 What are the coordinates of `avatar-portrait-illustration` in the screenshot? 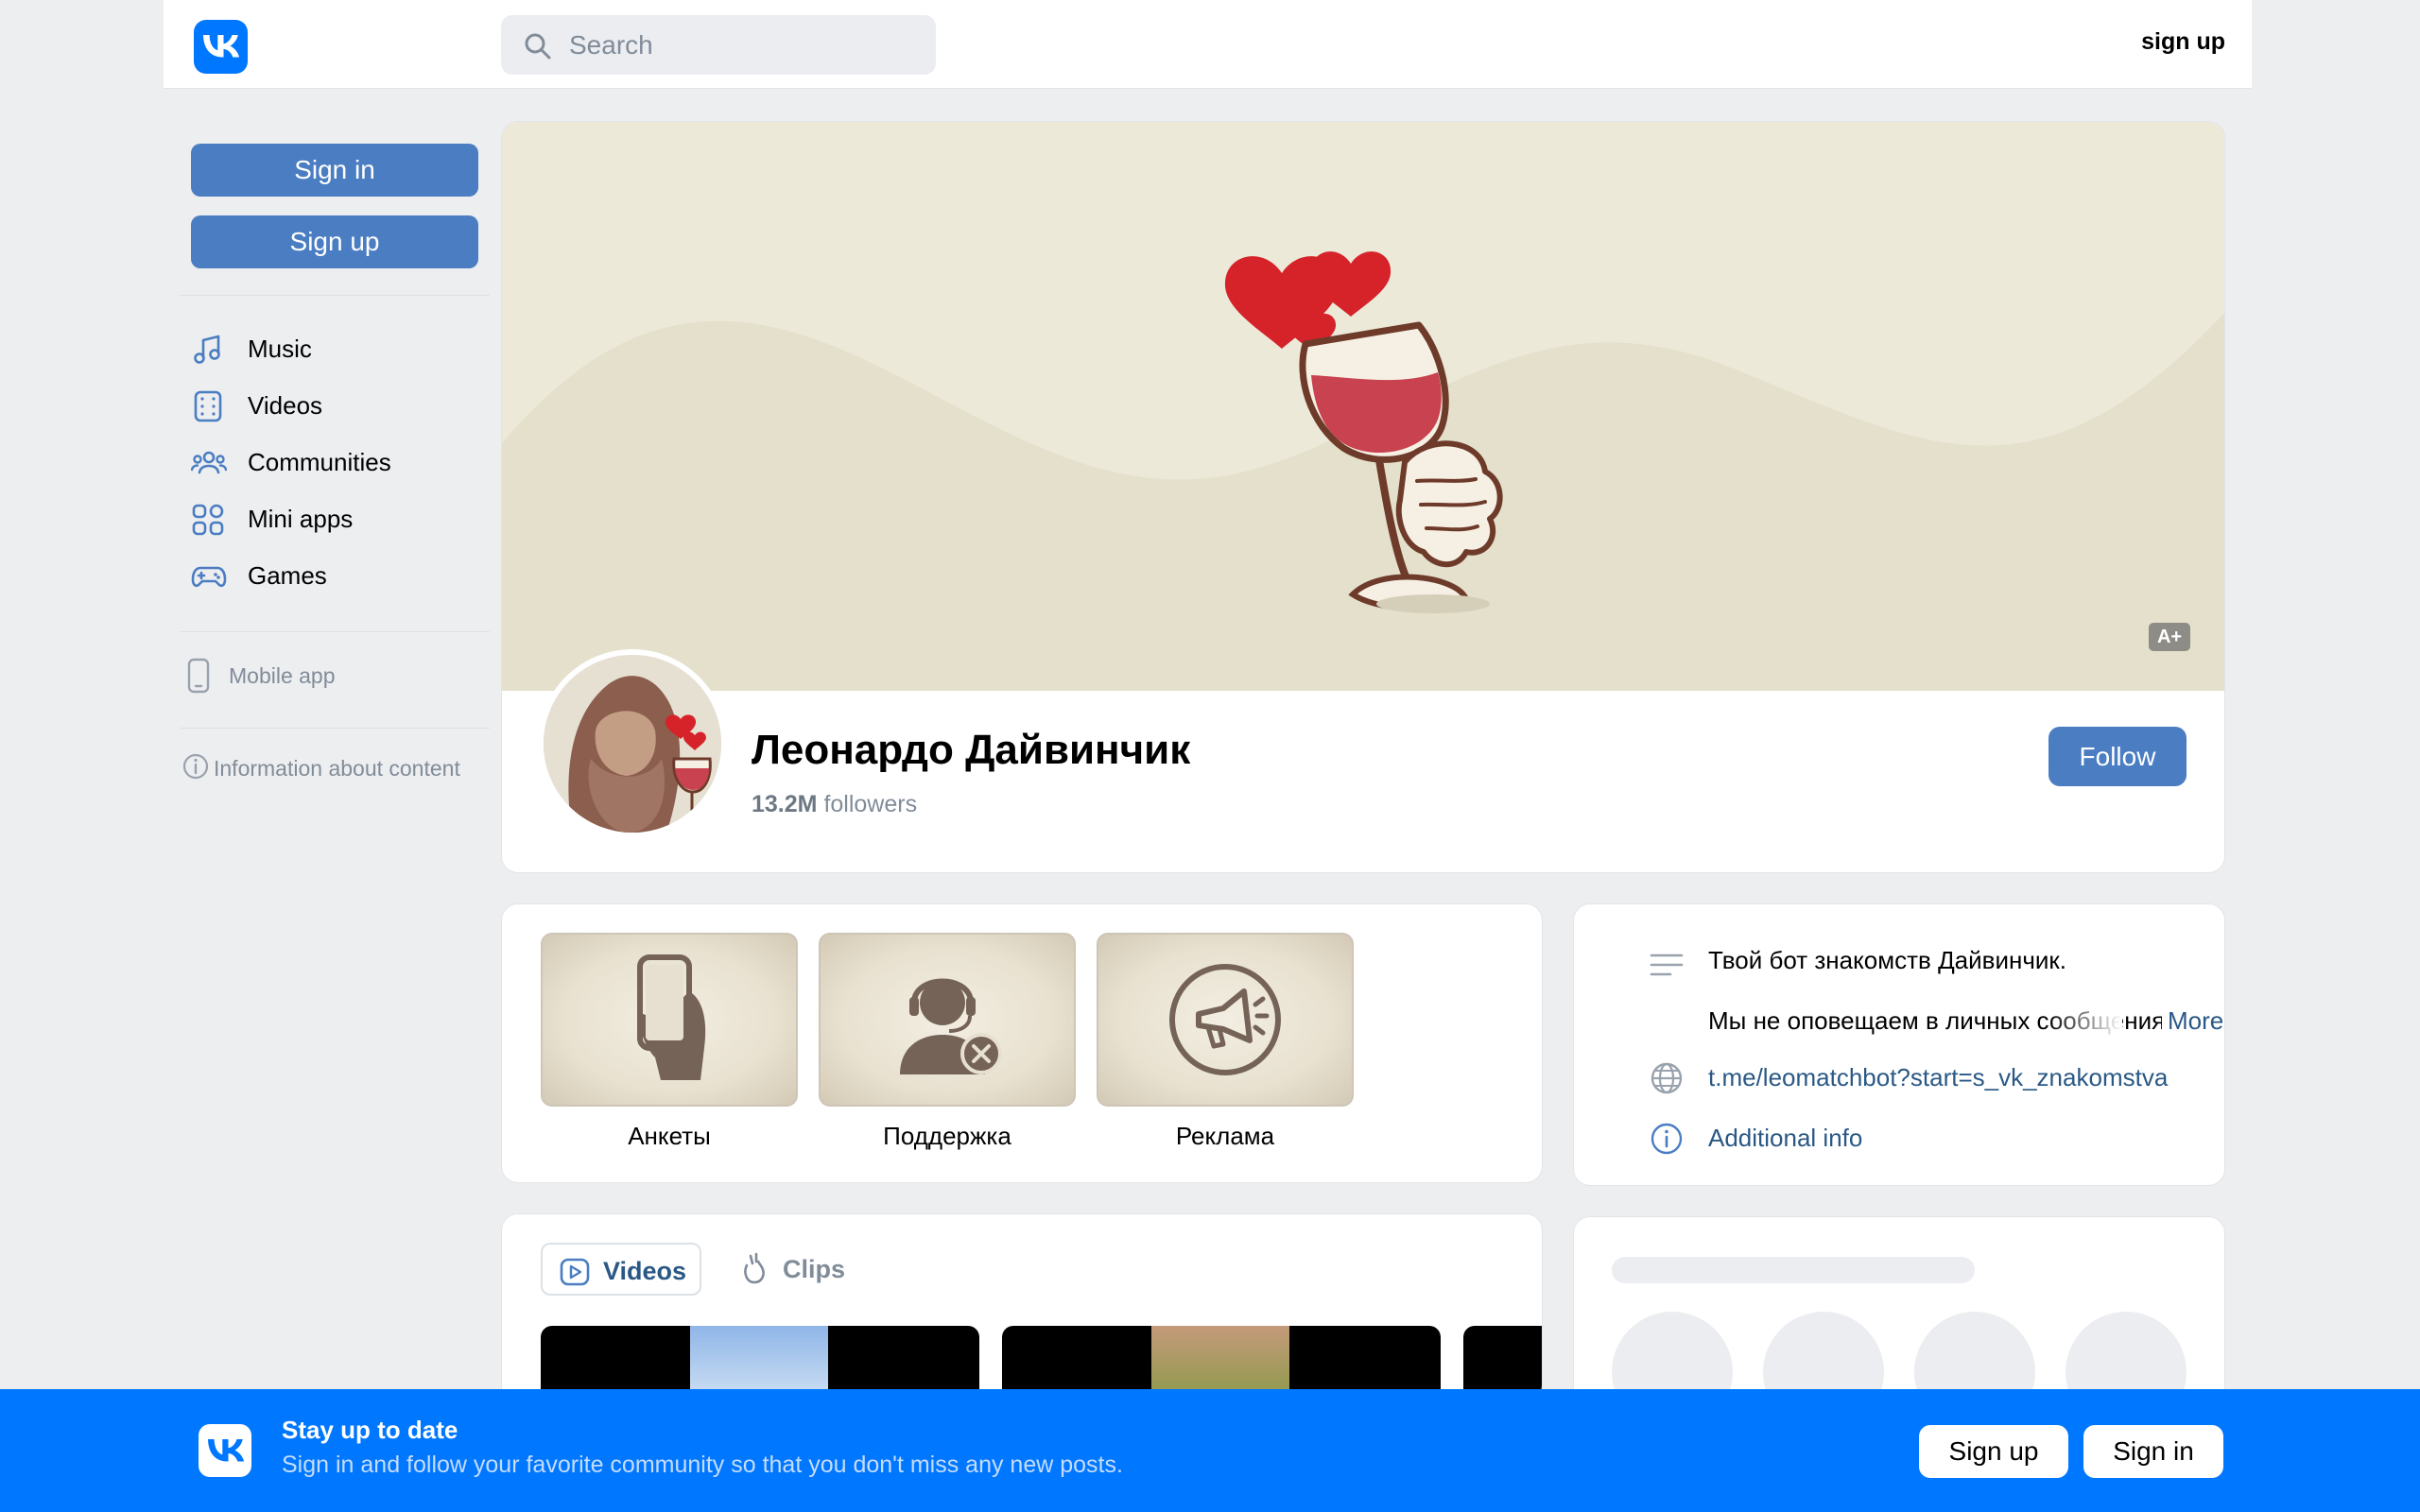 It's located at (632, 744).